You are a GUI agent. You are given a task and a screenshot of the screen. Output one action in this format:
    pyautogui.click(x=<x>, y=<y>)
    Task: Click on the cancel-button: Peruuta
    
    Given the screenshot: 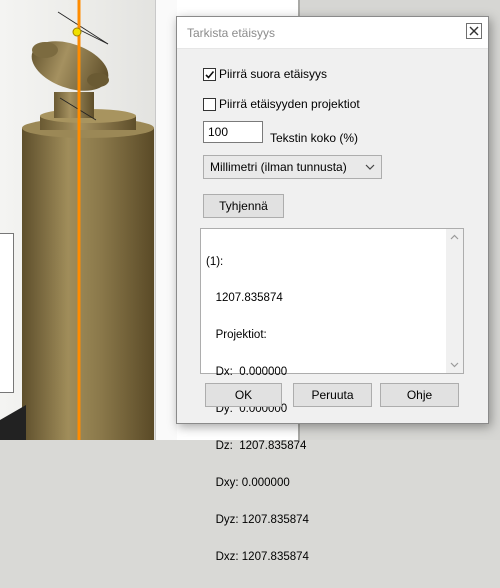 What is the action you would take?
    pyautogui.click(x=332, y=395)
    